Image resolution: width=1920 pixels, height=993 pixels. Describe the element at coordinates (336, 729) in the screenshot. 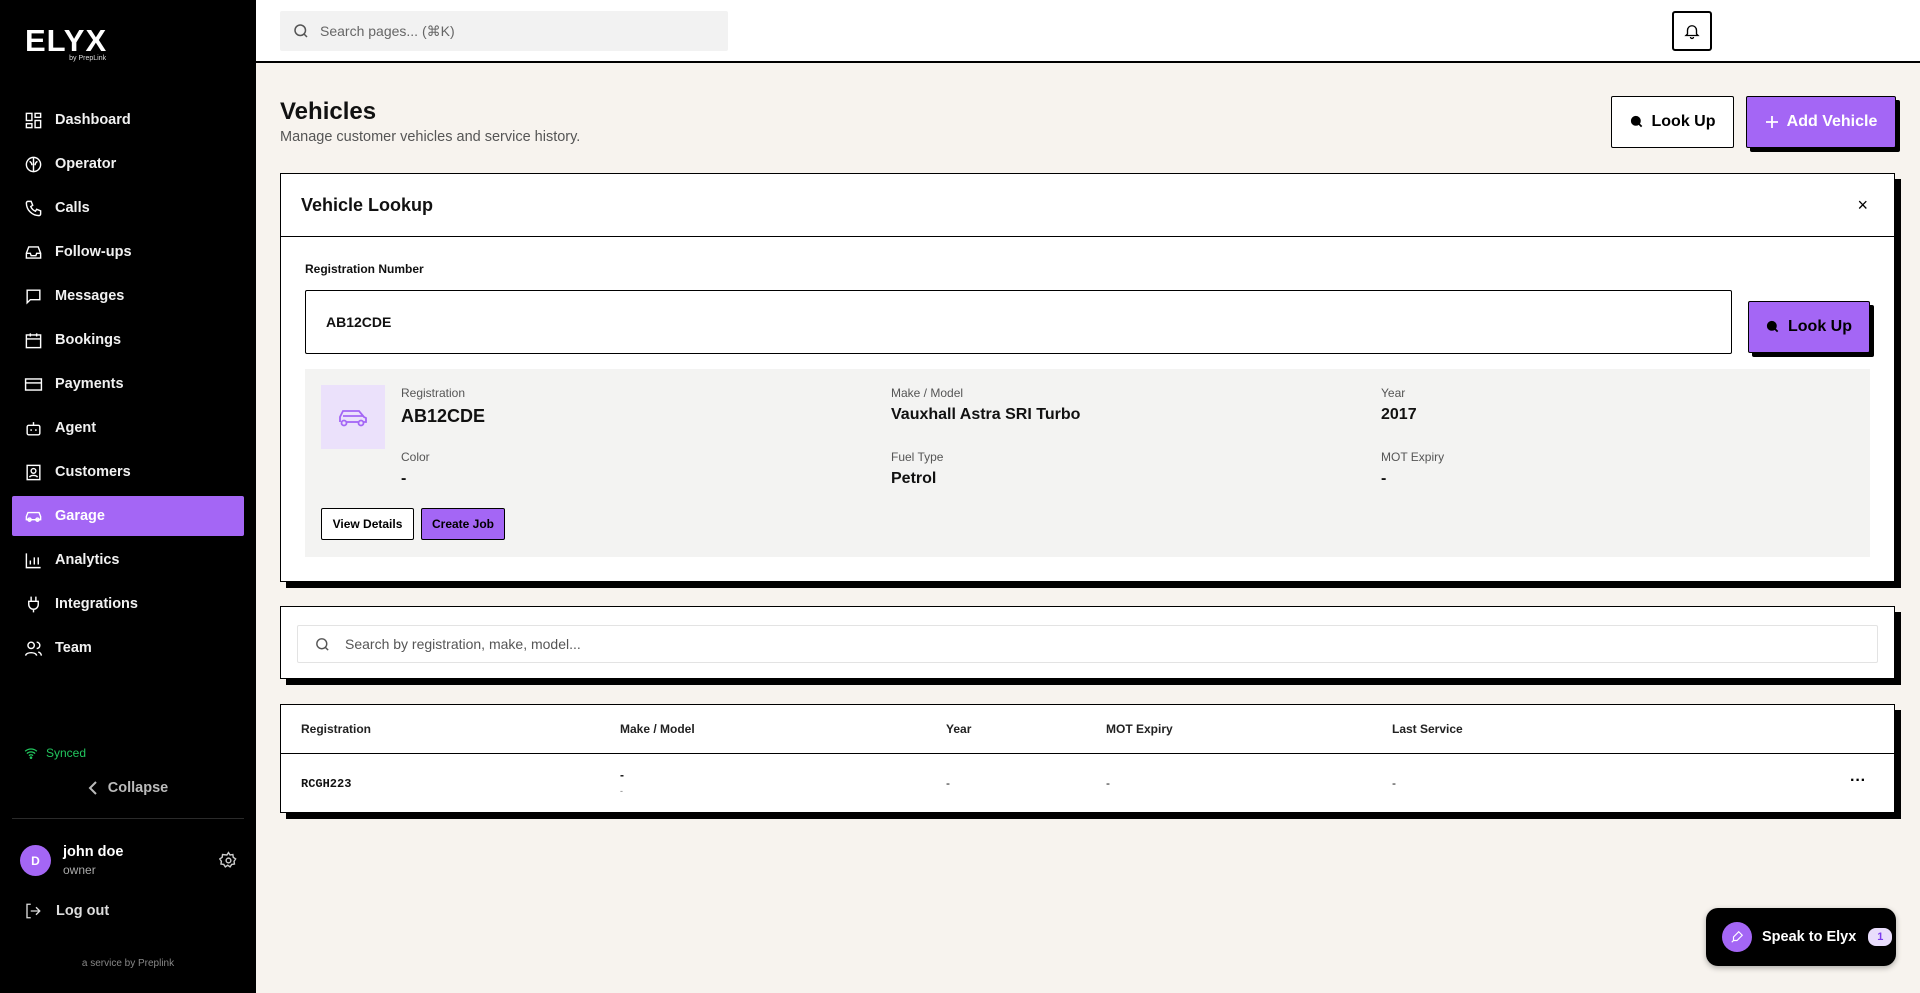

I see `column-header-registration: Registration` at that location.